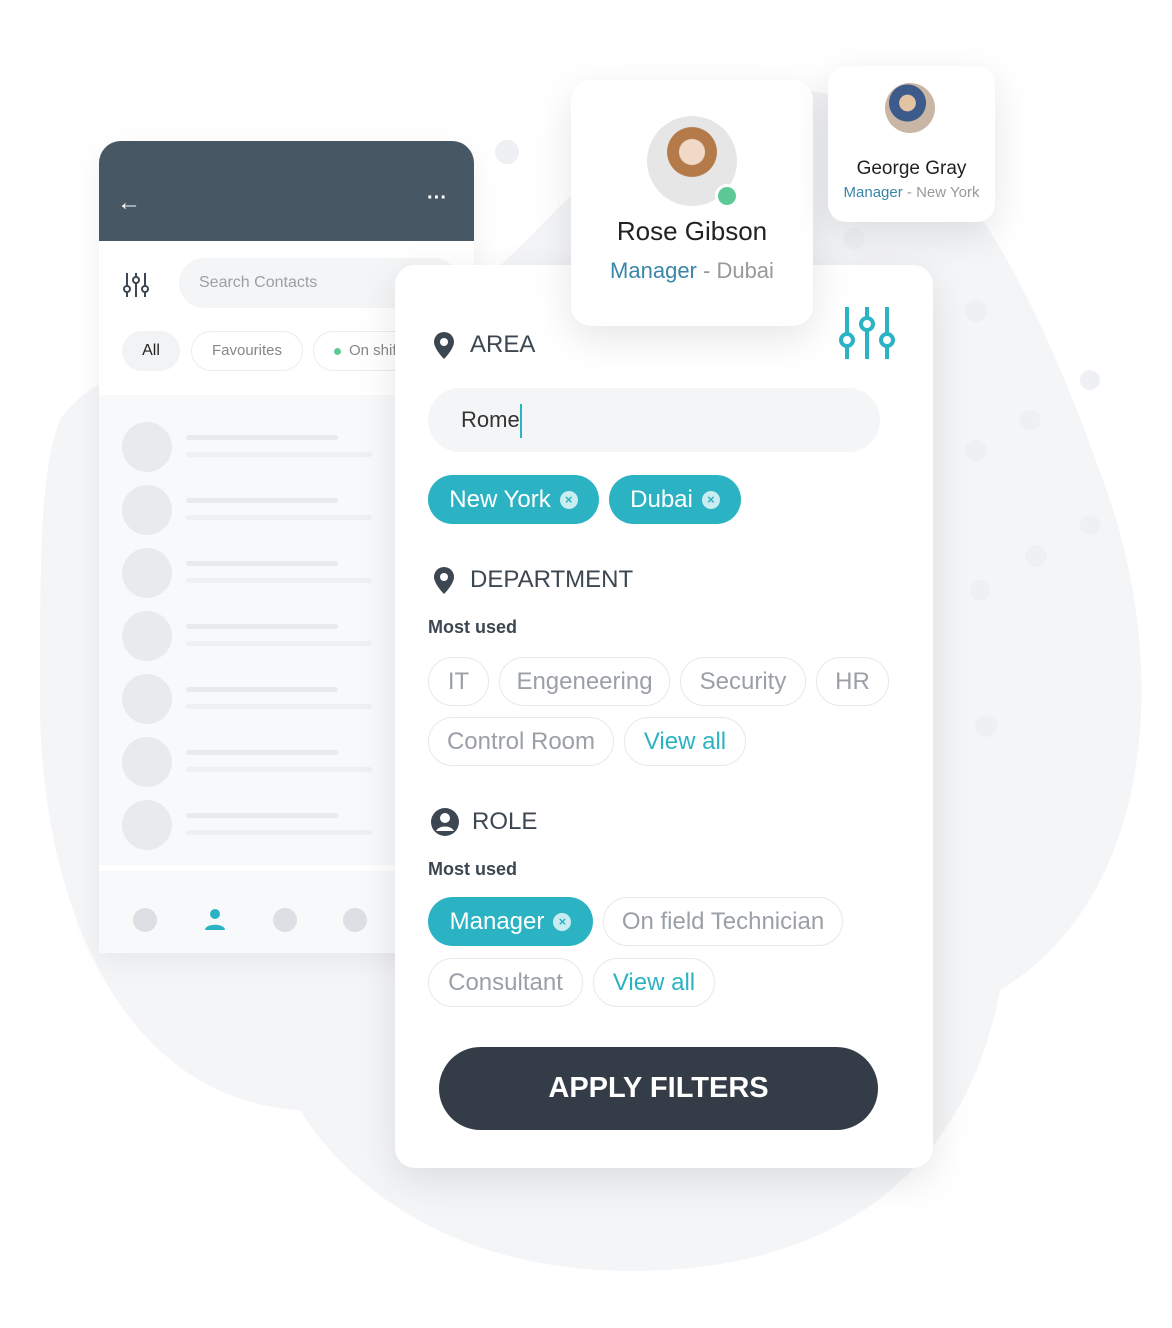 The image size is (1172, 1328). Describe the element at coordinates (215, 919) in the screenshot. I see `person-icon` at that location.